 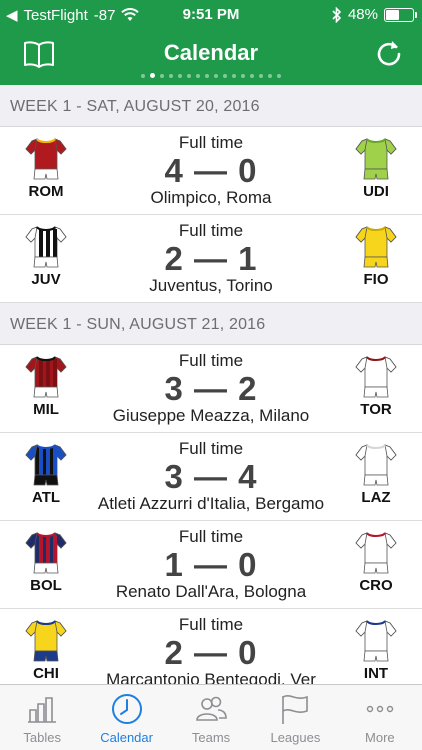 I want to click on tab-teams: Teams, so click(x=211, y=717).